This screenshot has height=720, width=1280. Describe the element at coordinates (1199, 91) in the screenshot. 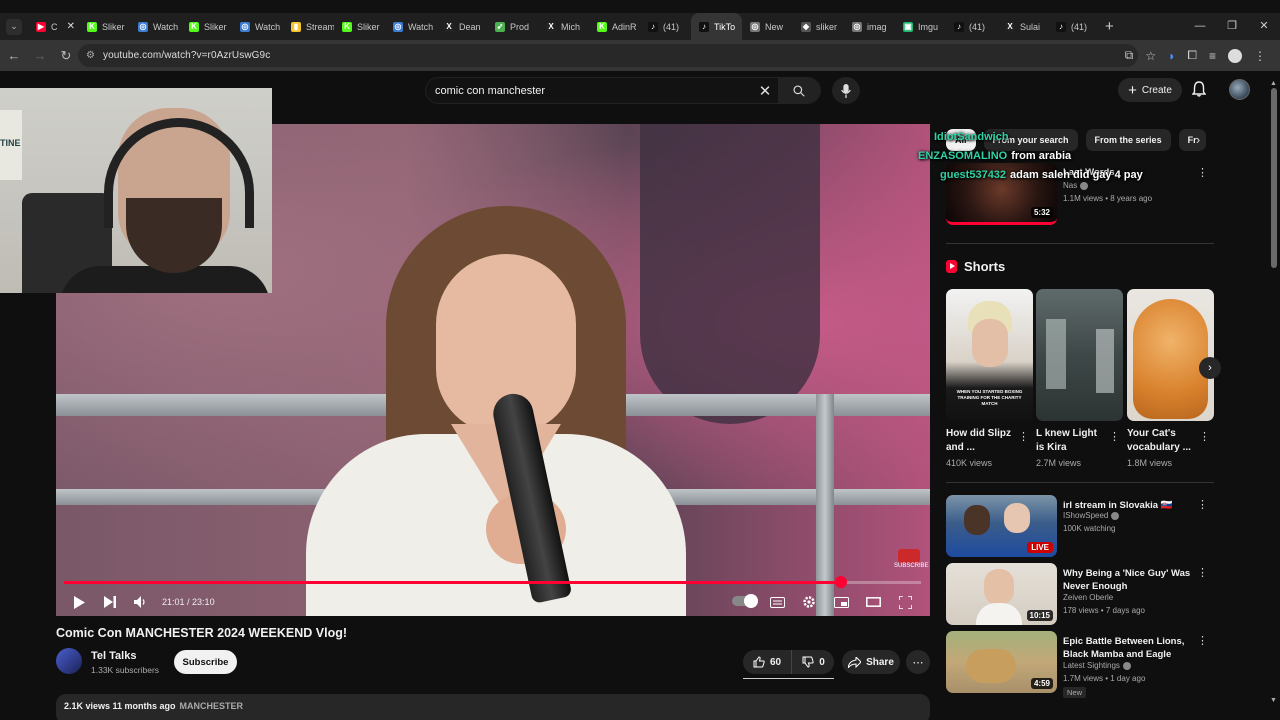

I see `notifications-button` at that location.